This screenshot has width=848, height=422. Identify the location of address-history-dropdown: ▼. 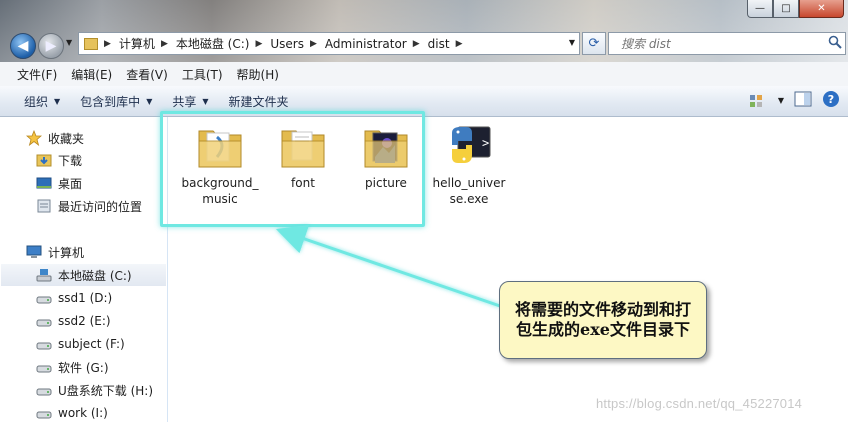
(572, 42).